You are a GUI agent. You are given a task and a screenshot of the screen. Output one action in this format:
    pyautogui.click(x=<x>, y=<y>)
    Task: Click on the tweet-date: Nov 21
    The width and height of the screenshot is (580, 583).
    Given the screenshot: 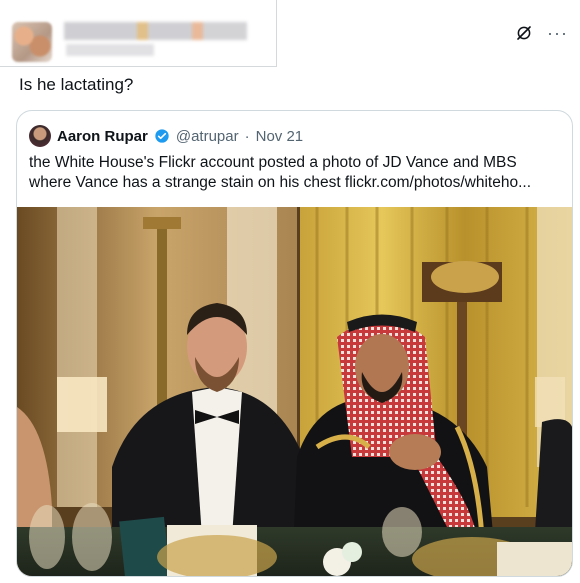 What is the action you would take?
    pyautogui.click(x=280, y=136)
    